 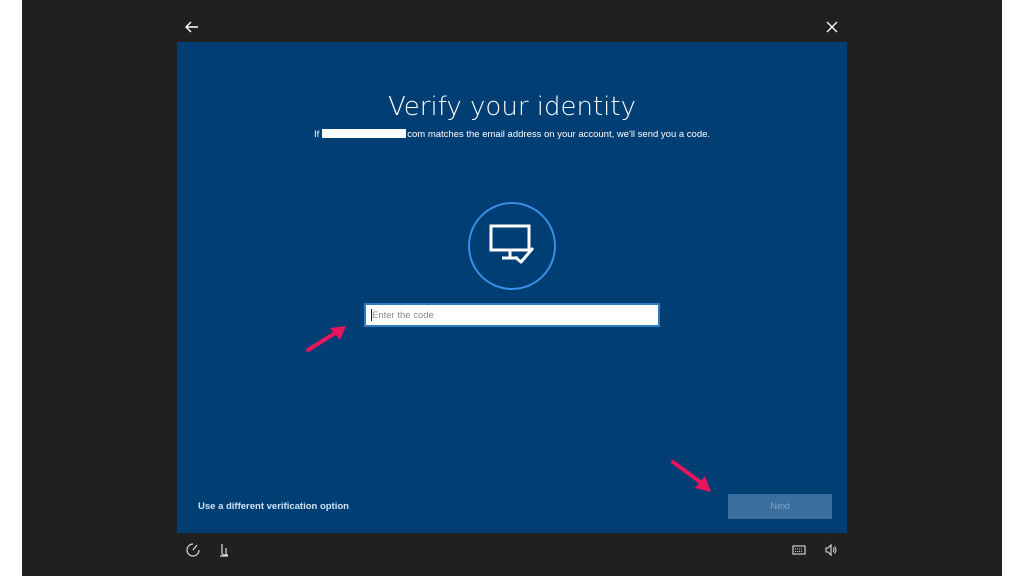 What do you see at coordinates (192, 27) in the screenshot?
I see `back-arrow-icon` at bounding box center [192, 27].